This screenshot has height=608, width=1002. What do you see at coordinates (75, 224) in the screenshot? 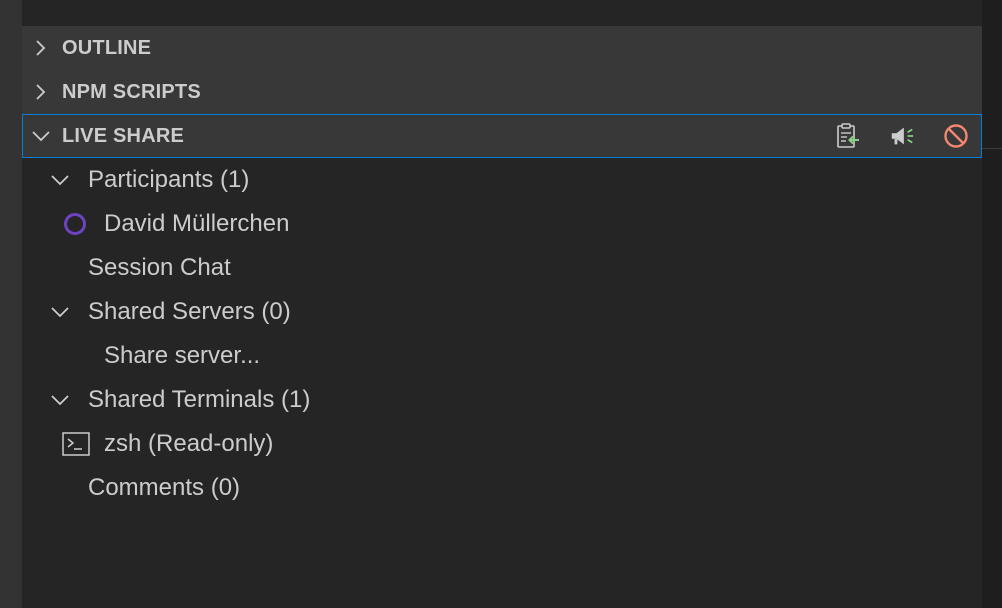
I see `participant-status-icon` at bounding box center [75, 224].